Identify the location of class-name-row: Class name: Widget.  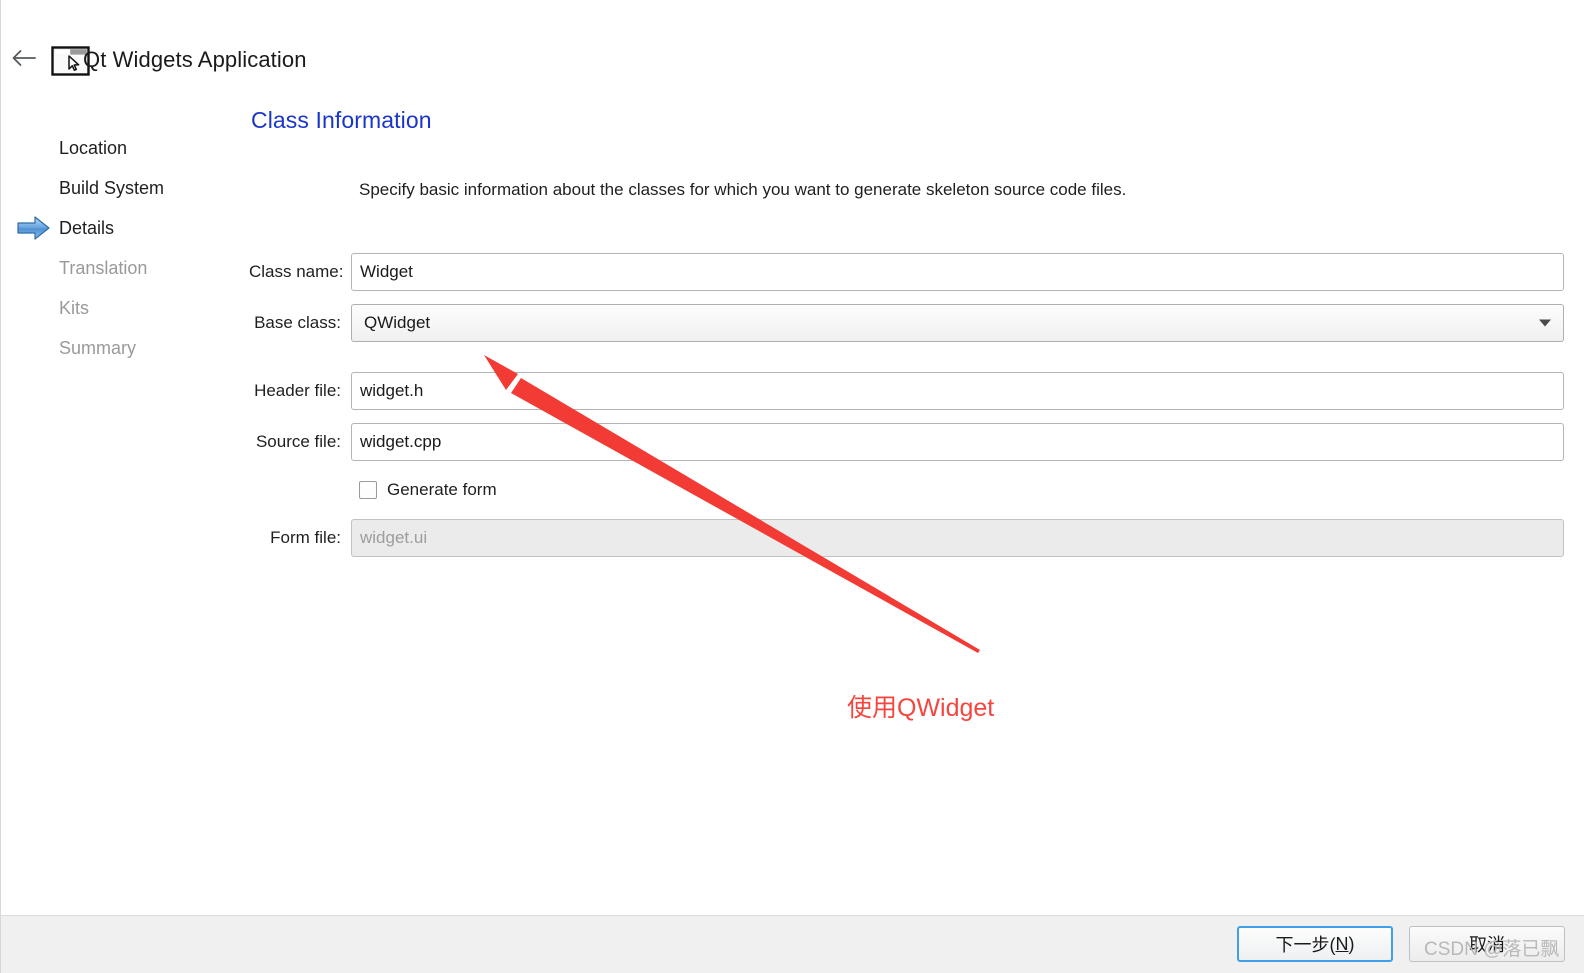
(906, 272).